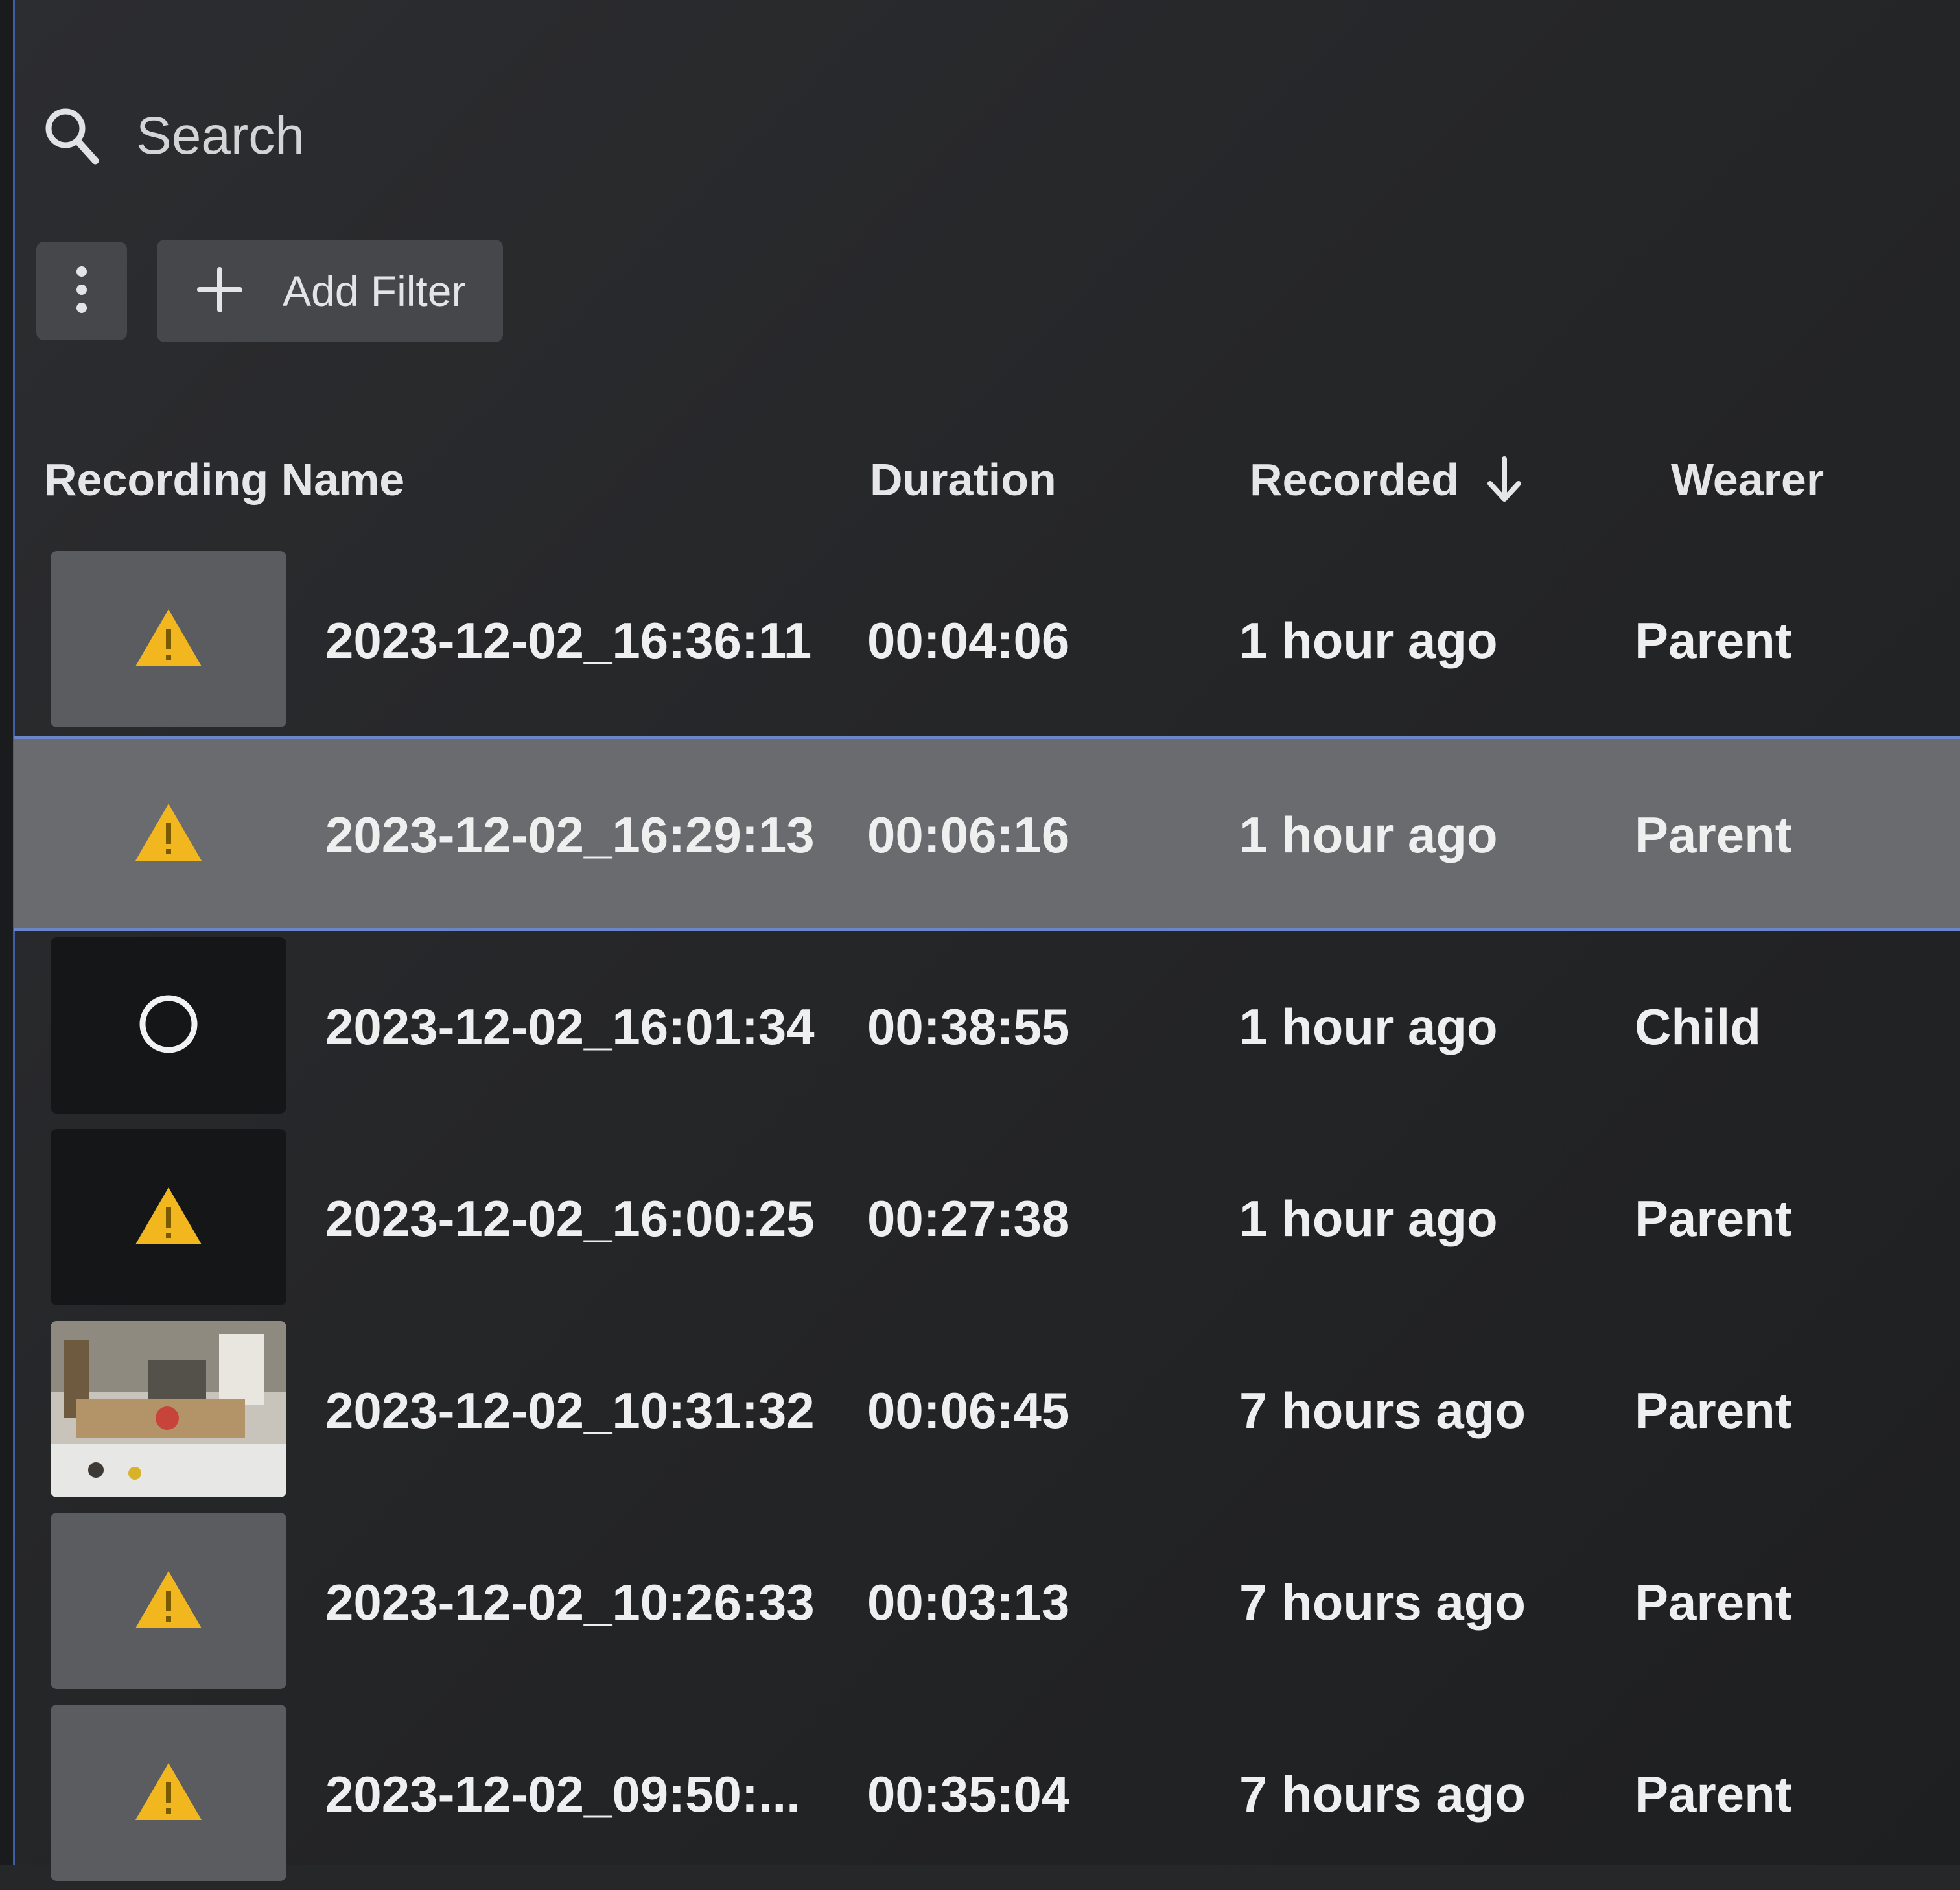  Describe the element at coordinates (168, 1409) in the screenshot. I see `scene-preview-thumbnail` at that location.